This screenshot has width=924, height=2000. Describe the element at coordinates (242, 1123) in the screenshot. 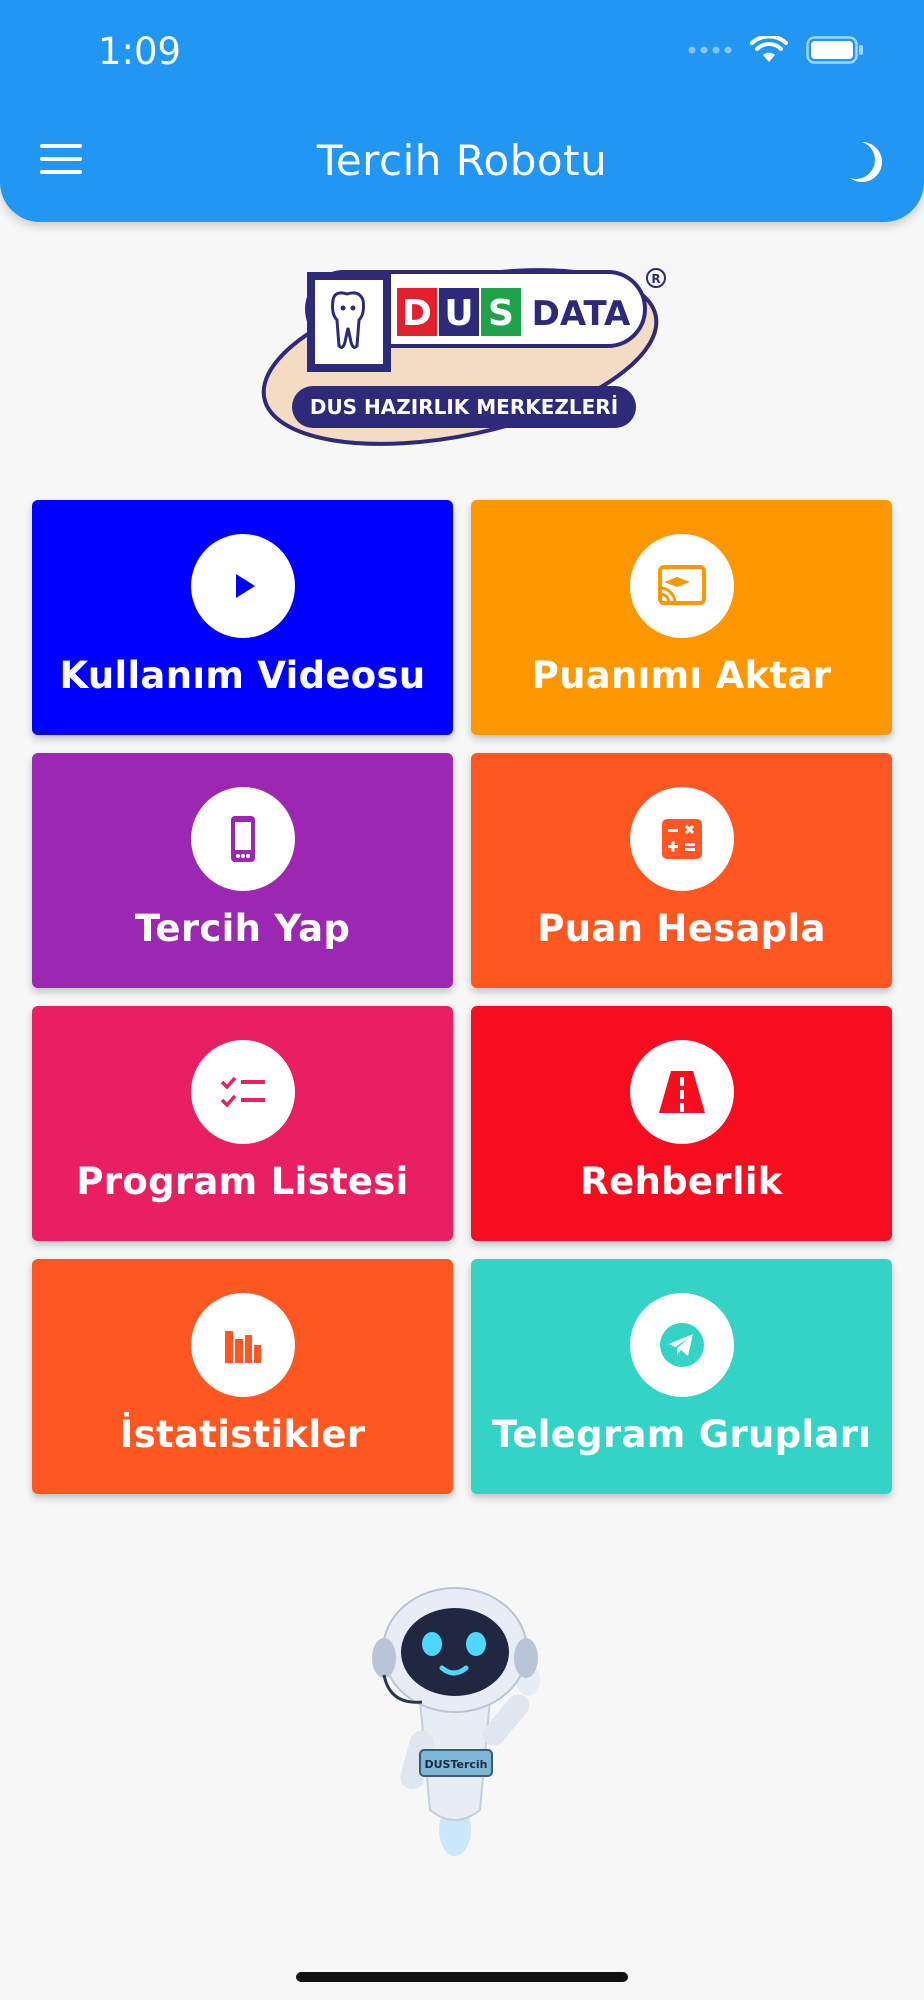

I see `tile-program-listesi: Program Listesi` at that location.